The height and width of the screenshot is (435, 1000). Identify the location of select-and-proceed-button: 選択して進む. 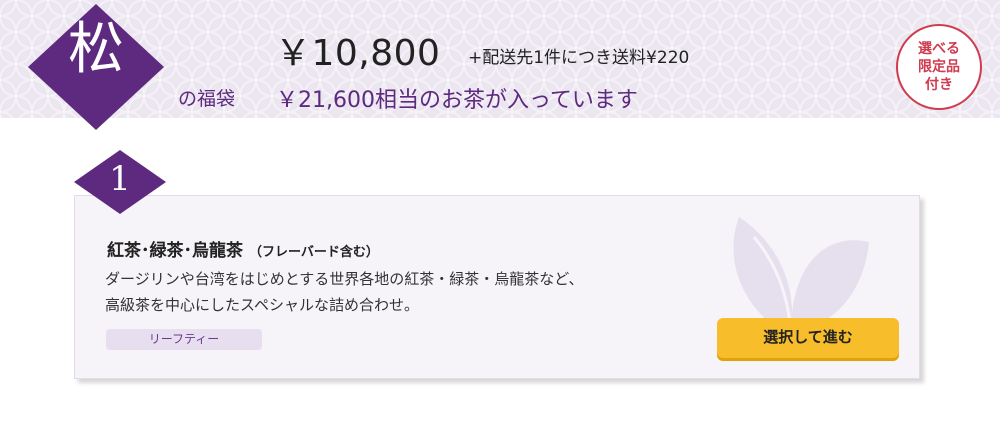
(808, 338).